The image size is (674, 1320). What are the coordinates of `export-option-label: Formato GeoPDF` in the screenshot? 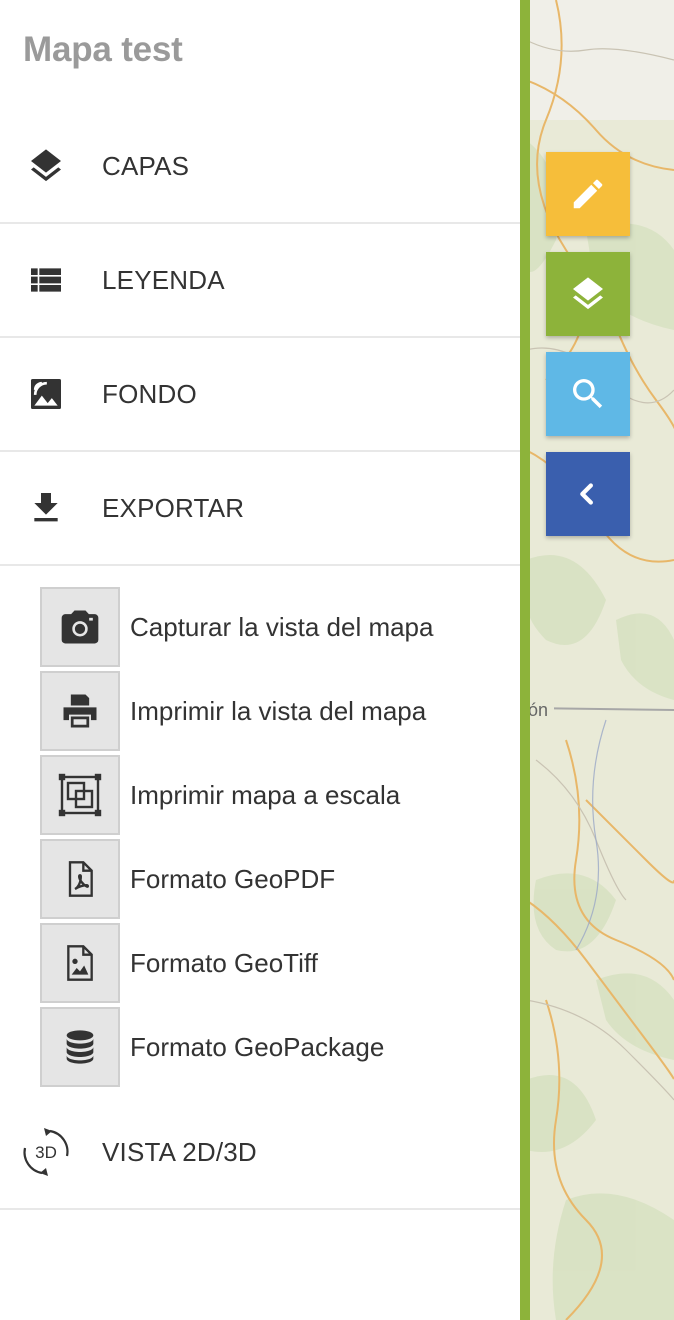 It's located at (233, 878).